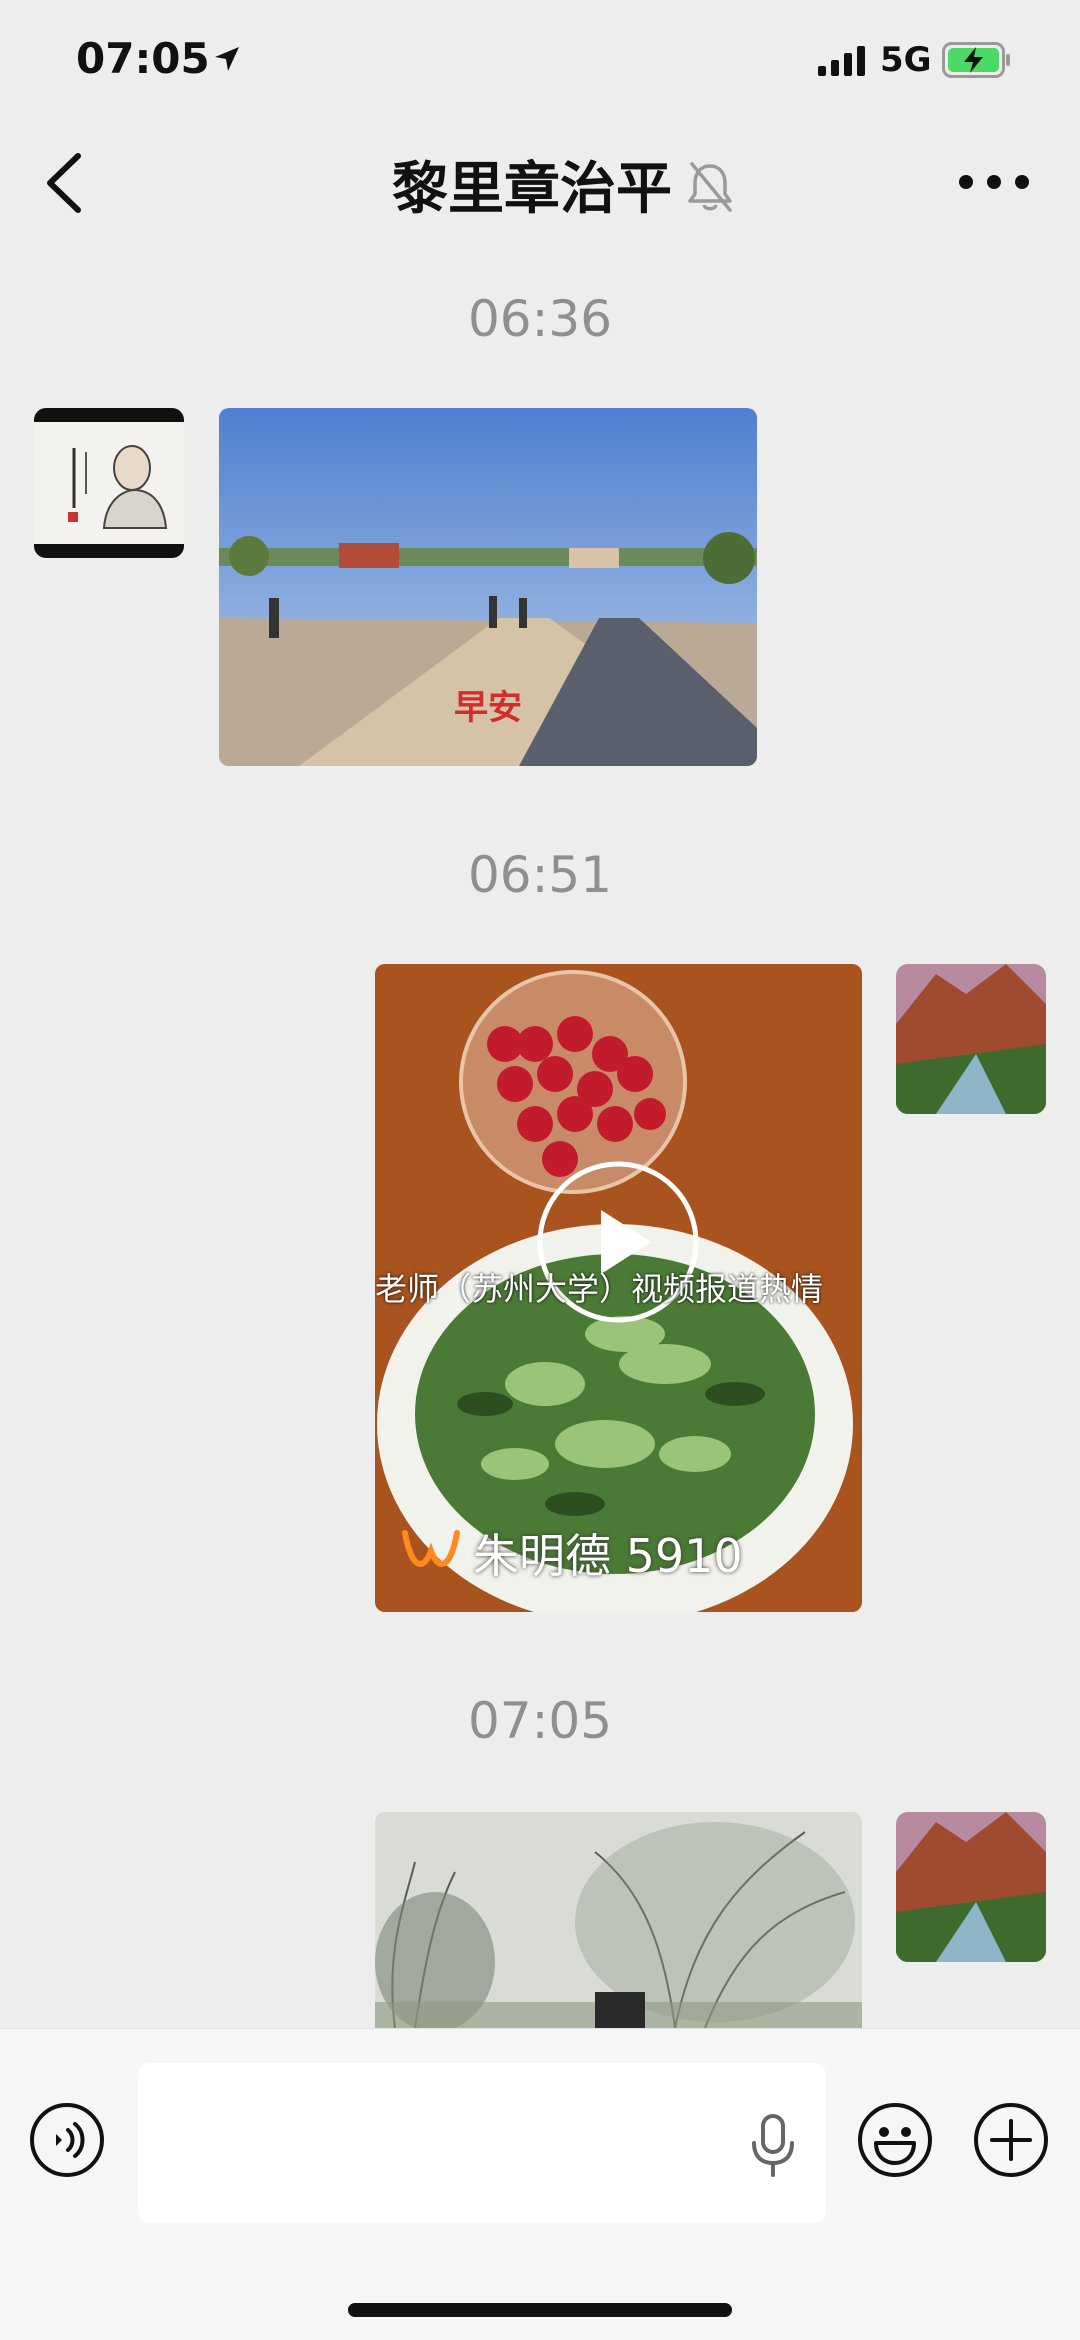  What do you see at coordinates (488, 708) in the screenshot?
I see `photo-caption: 早安` at bounding box center [488, 708].